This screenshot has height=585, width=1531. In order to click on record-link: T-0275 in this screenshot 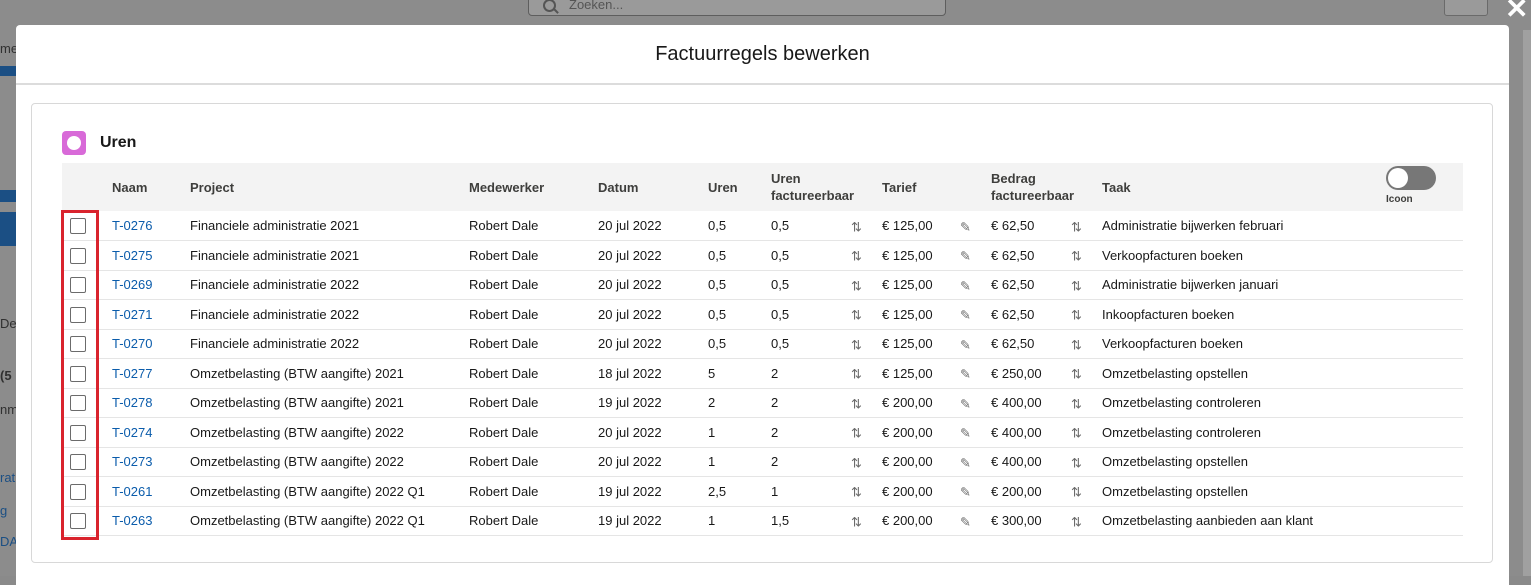, I will do `click(132, 255)`.